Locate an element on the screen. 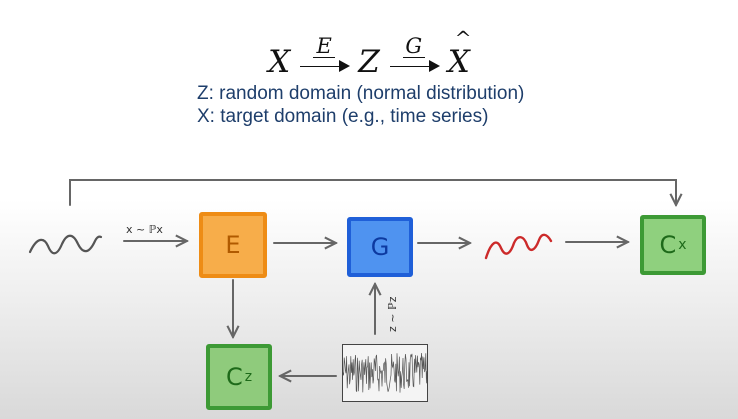  input-signal-wave is located at coordinates (65, 244).